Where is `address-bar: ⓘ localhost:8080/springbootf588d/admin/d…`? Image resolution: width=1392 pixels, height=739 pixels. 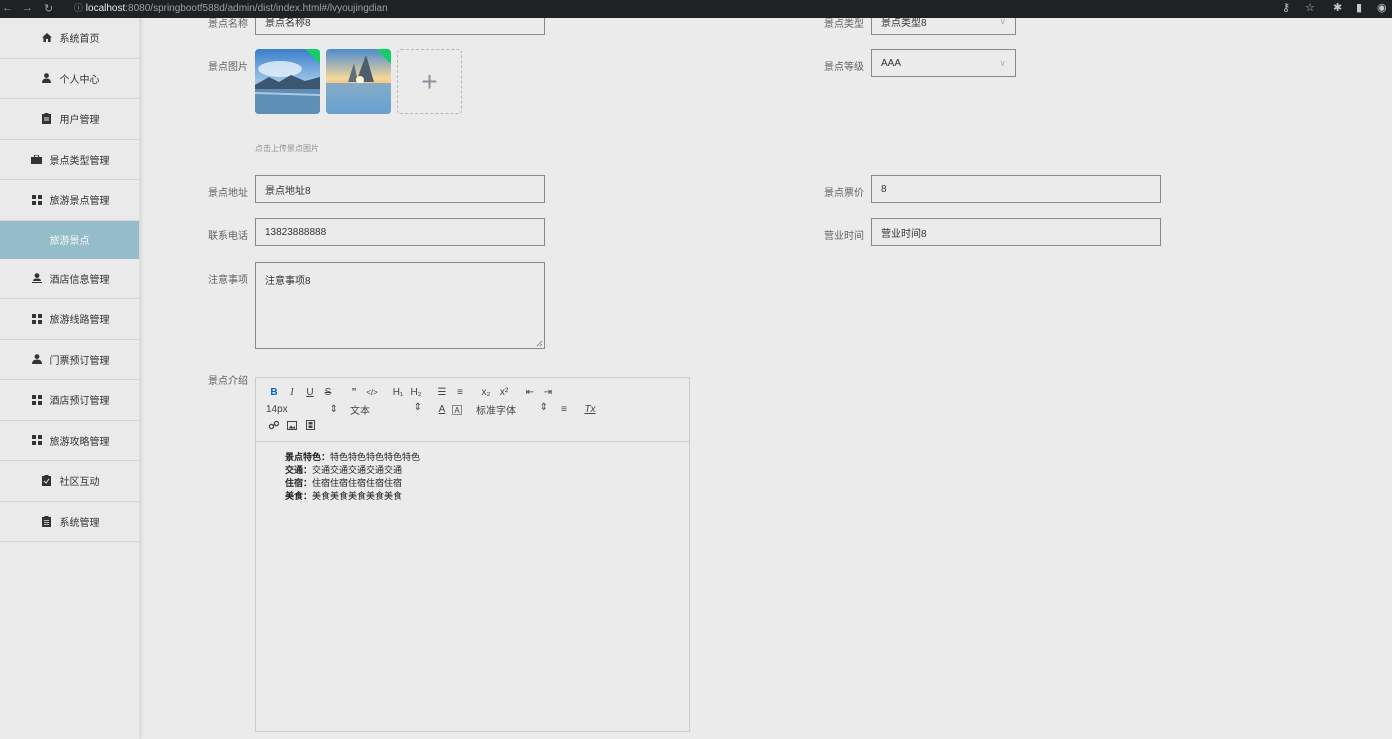
address-bar: ⓘ localhost:8080/springbootf588d/admin/d… is located at coordinates (231, 8).